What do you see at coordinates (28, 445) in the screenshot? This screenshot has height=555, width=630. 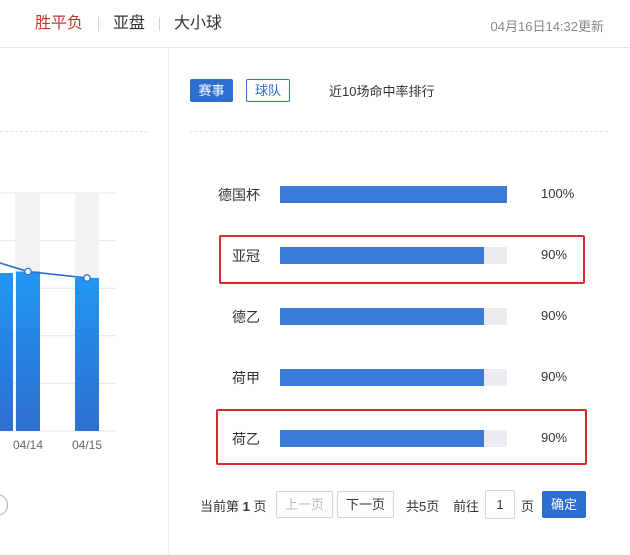 I see `chart-x-tick-label: 04/14` at bounding box center [28, 445].